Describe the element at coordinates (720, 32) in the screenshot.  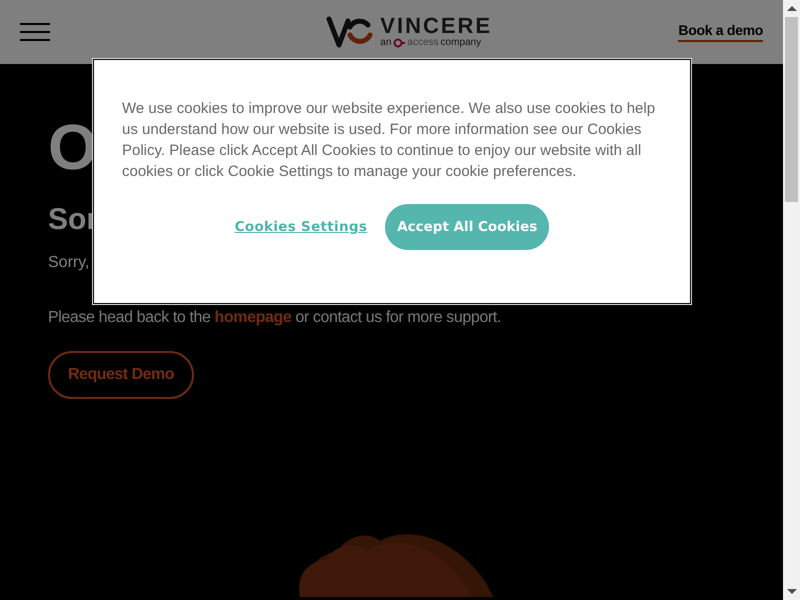
I see `book-demo-link: Book a demo` at that location.